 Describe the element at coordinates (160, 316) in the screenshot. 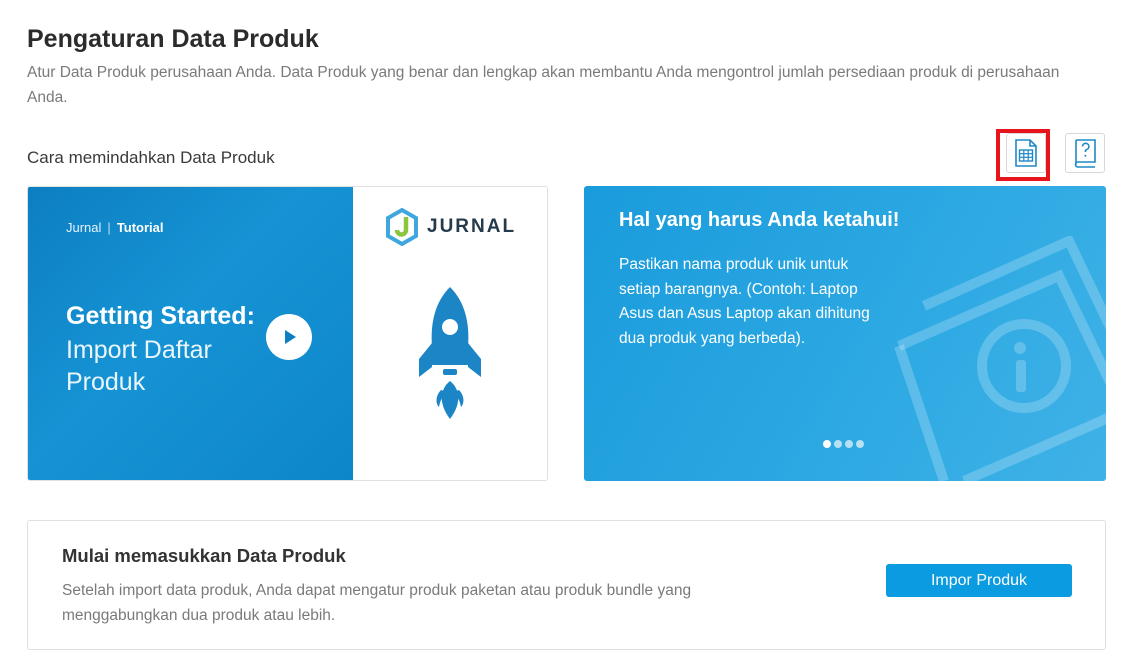

I see `video-title: Getting Started:` at that location.